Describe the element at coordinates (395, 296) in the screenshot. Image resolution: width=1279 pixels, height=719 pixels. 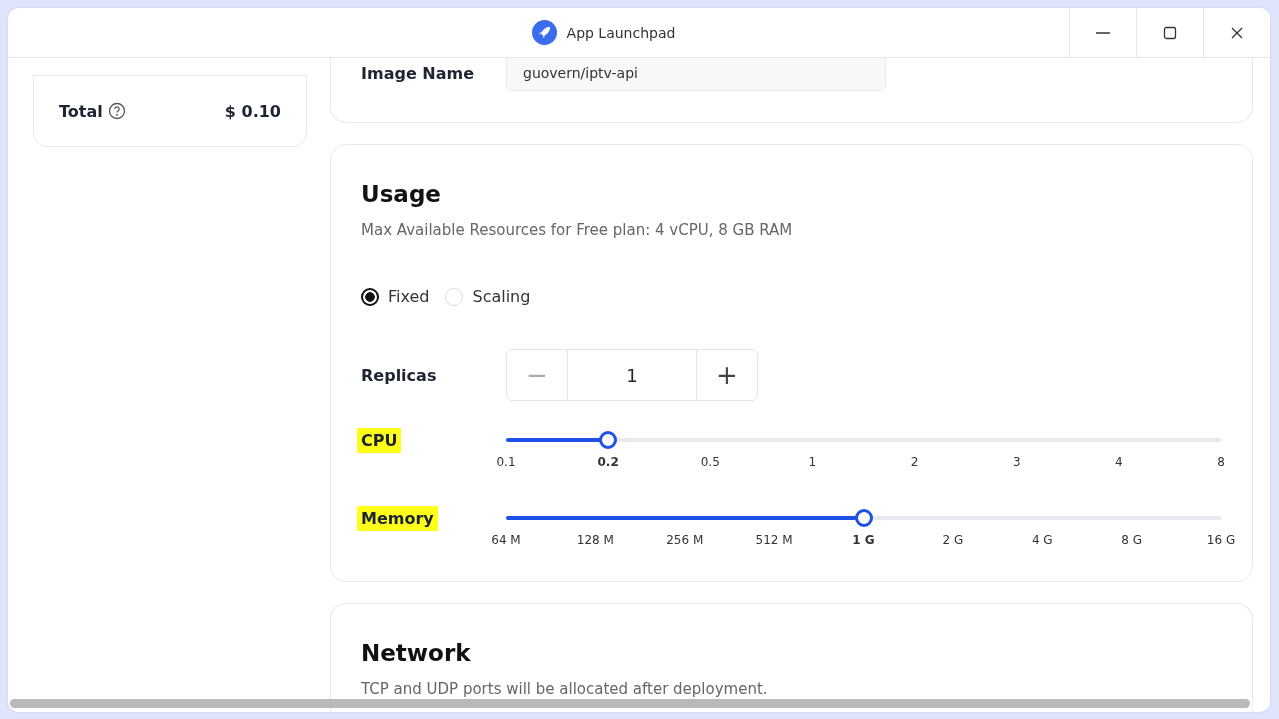
I see `mode-radio: Fixed` at that location.